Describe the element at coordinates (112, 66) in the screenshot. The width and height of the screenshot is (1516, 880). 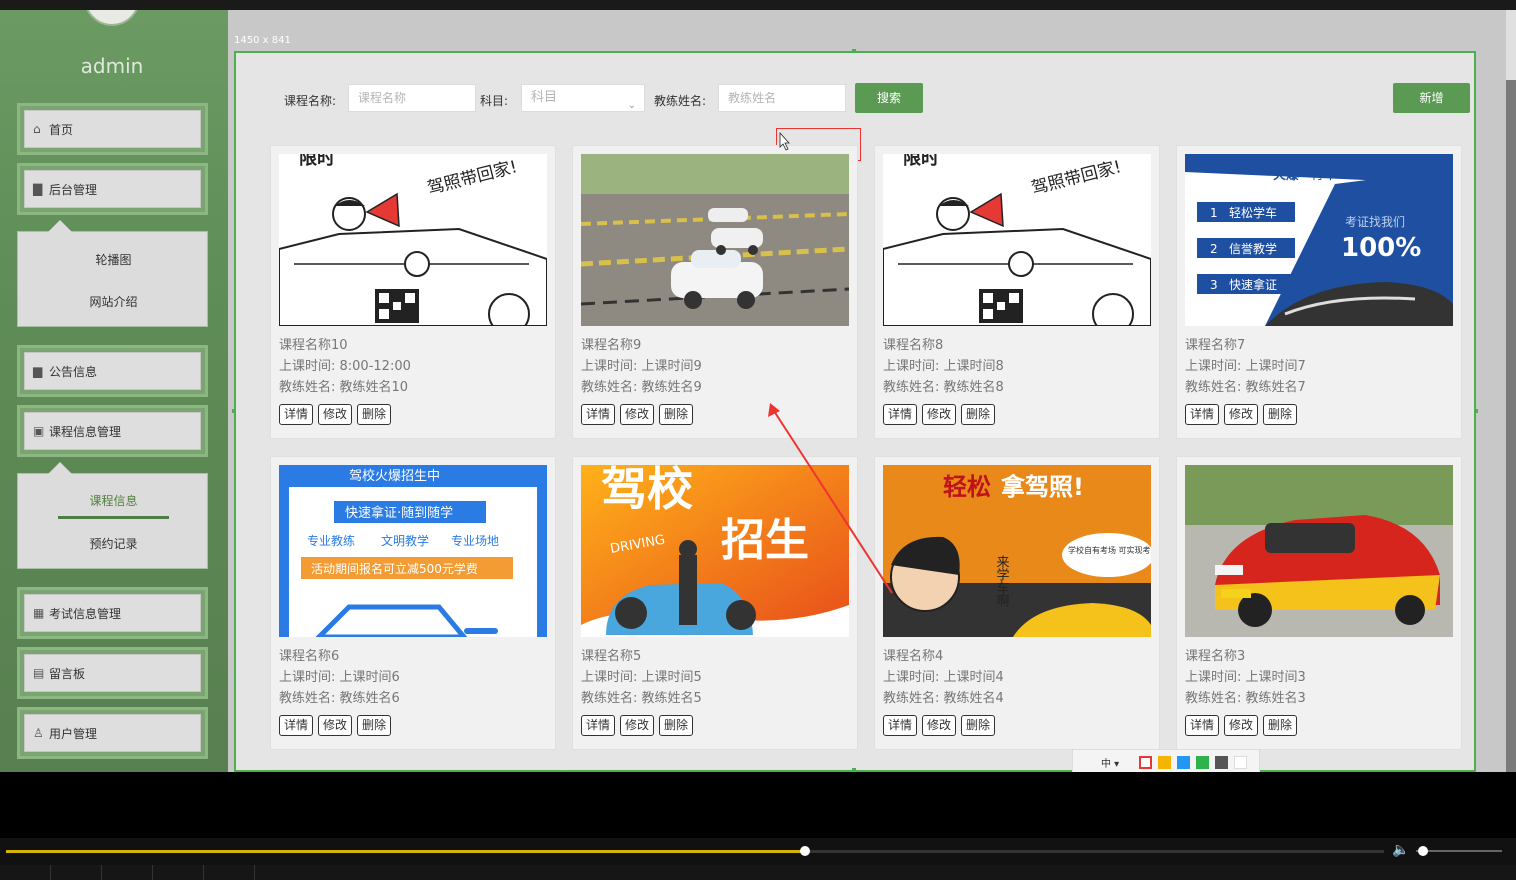
I see `username: admin` at that location.